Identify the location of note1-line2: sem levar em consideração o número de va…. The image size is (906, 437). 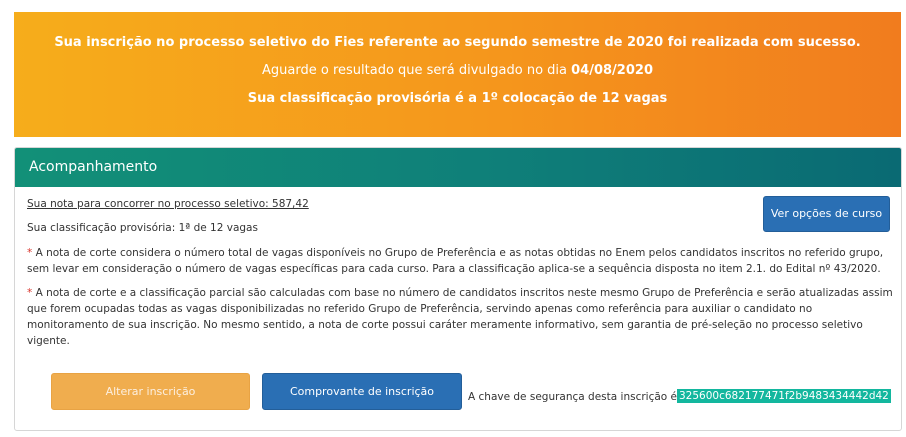
(454, 269).